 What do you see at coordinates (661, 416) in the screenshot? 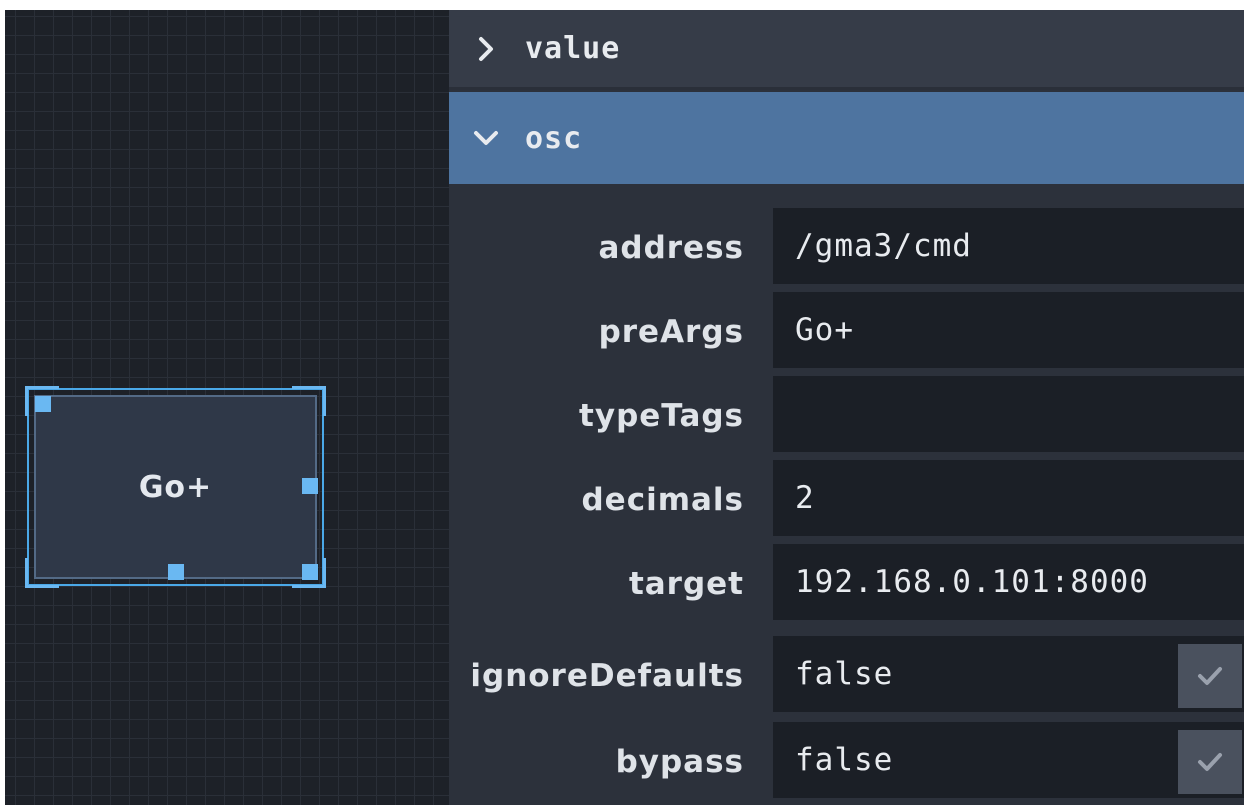
I see `property-label: typeTags` at bounding box center [661, 416].